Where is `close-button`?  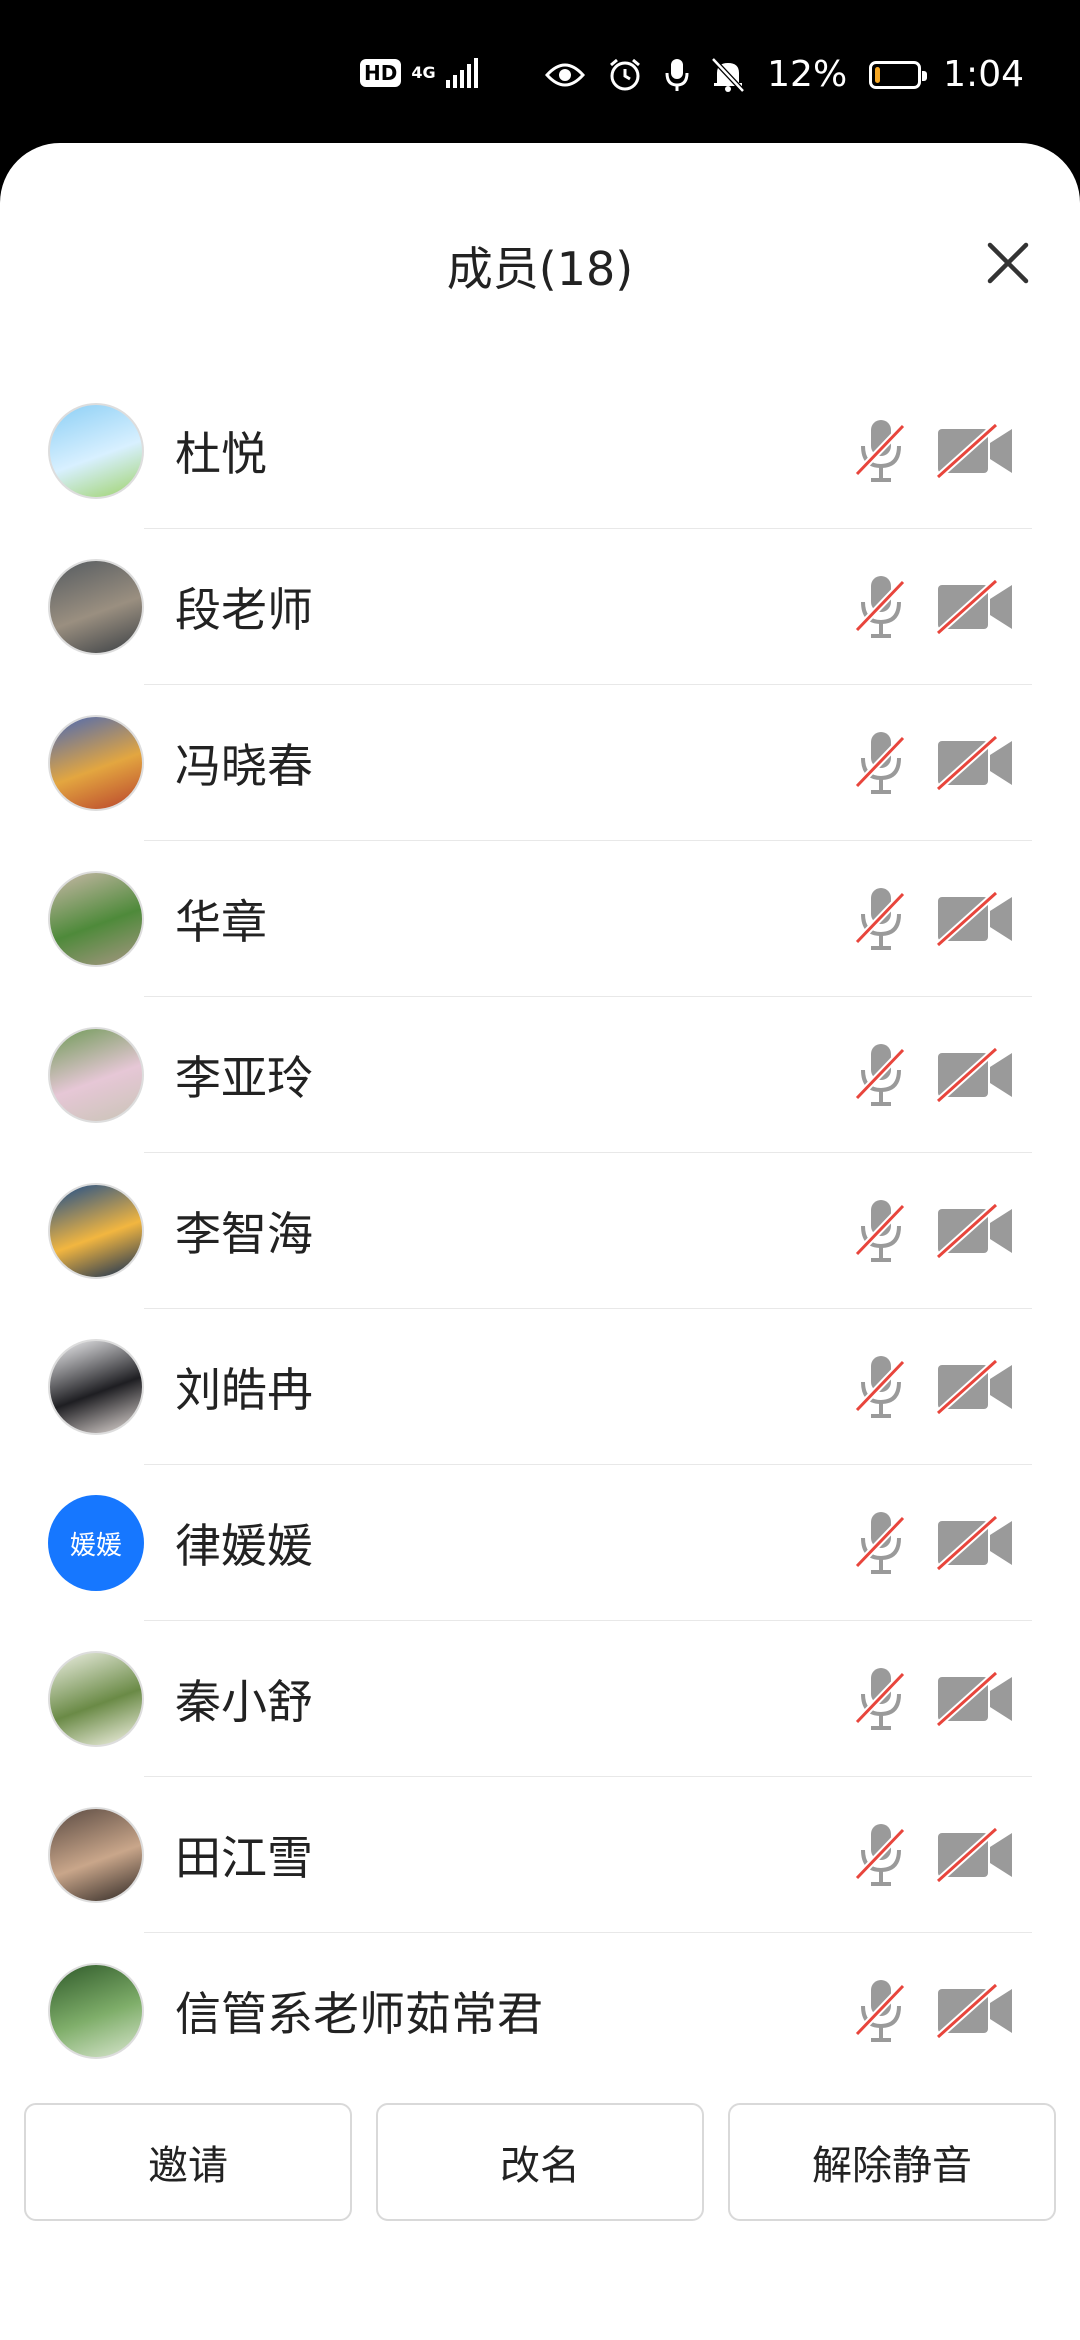
close-button is located at coordinates (1008, 263).